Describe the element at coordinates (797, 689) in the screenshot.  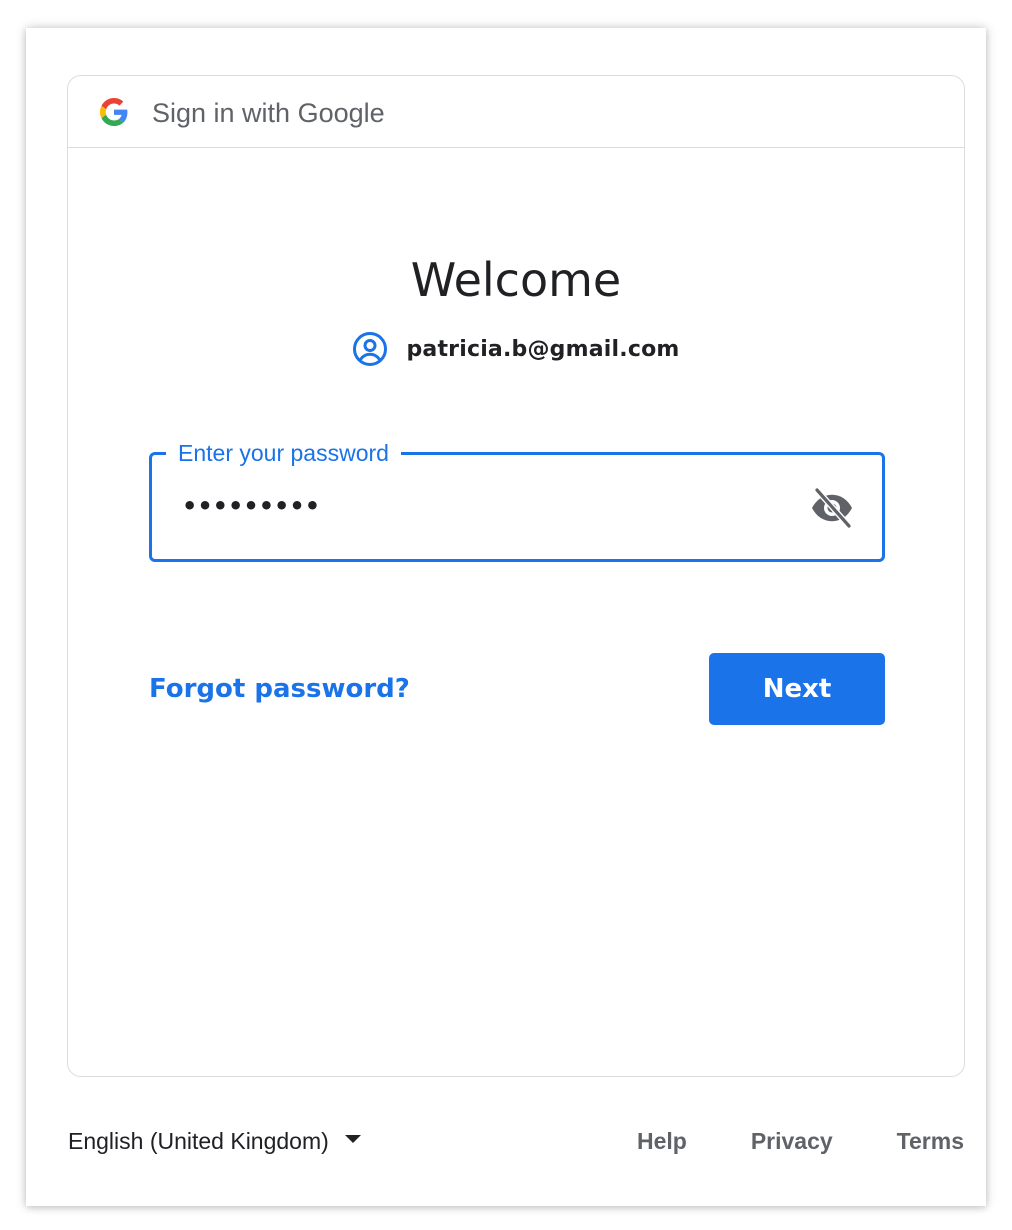
I see `next-button: Next` at that location.